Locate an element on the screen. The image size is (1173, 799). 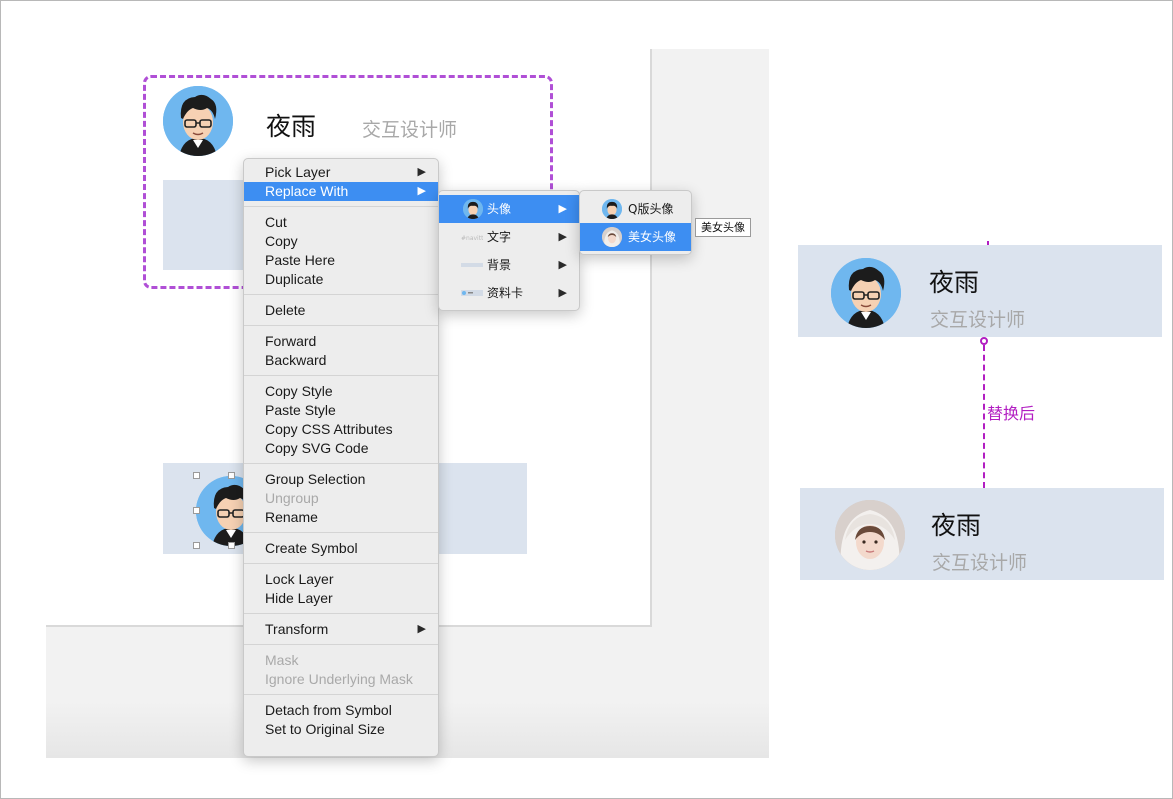
female-avatar-image is located at coordinates (870, 535).